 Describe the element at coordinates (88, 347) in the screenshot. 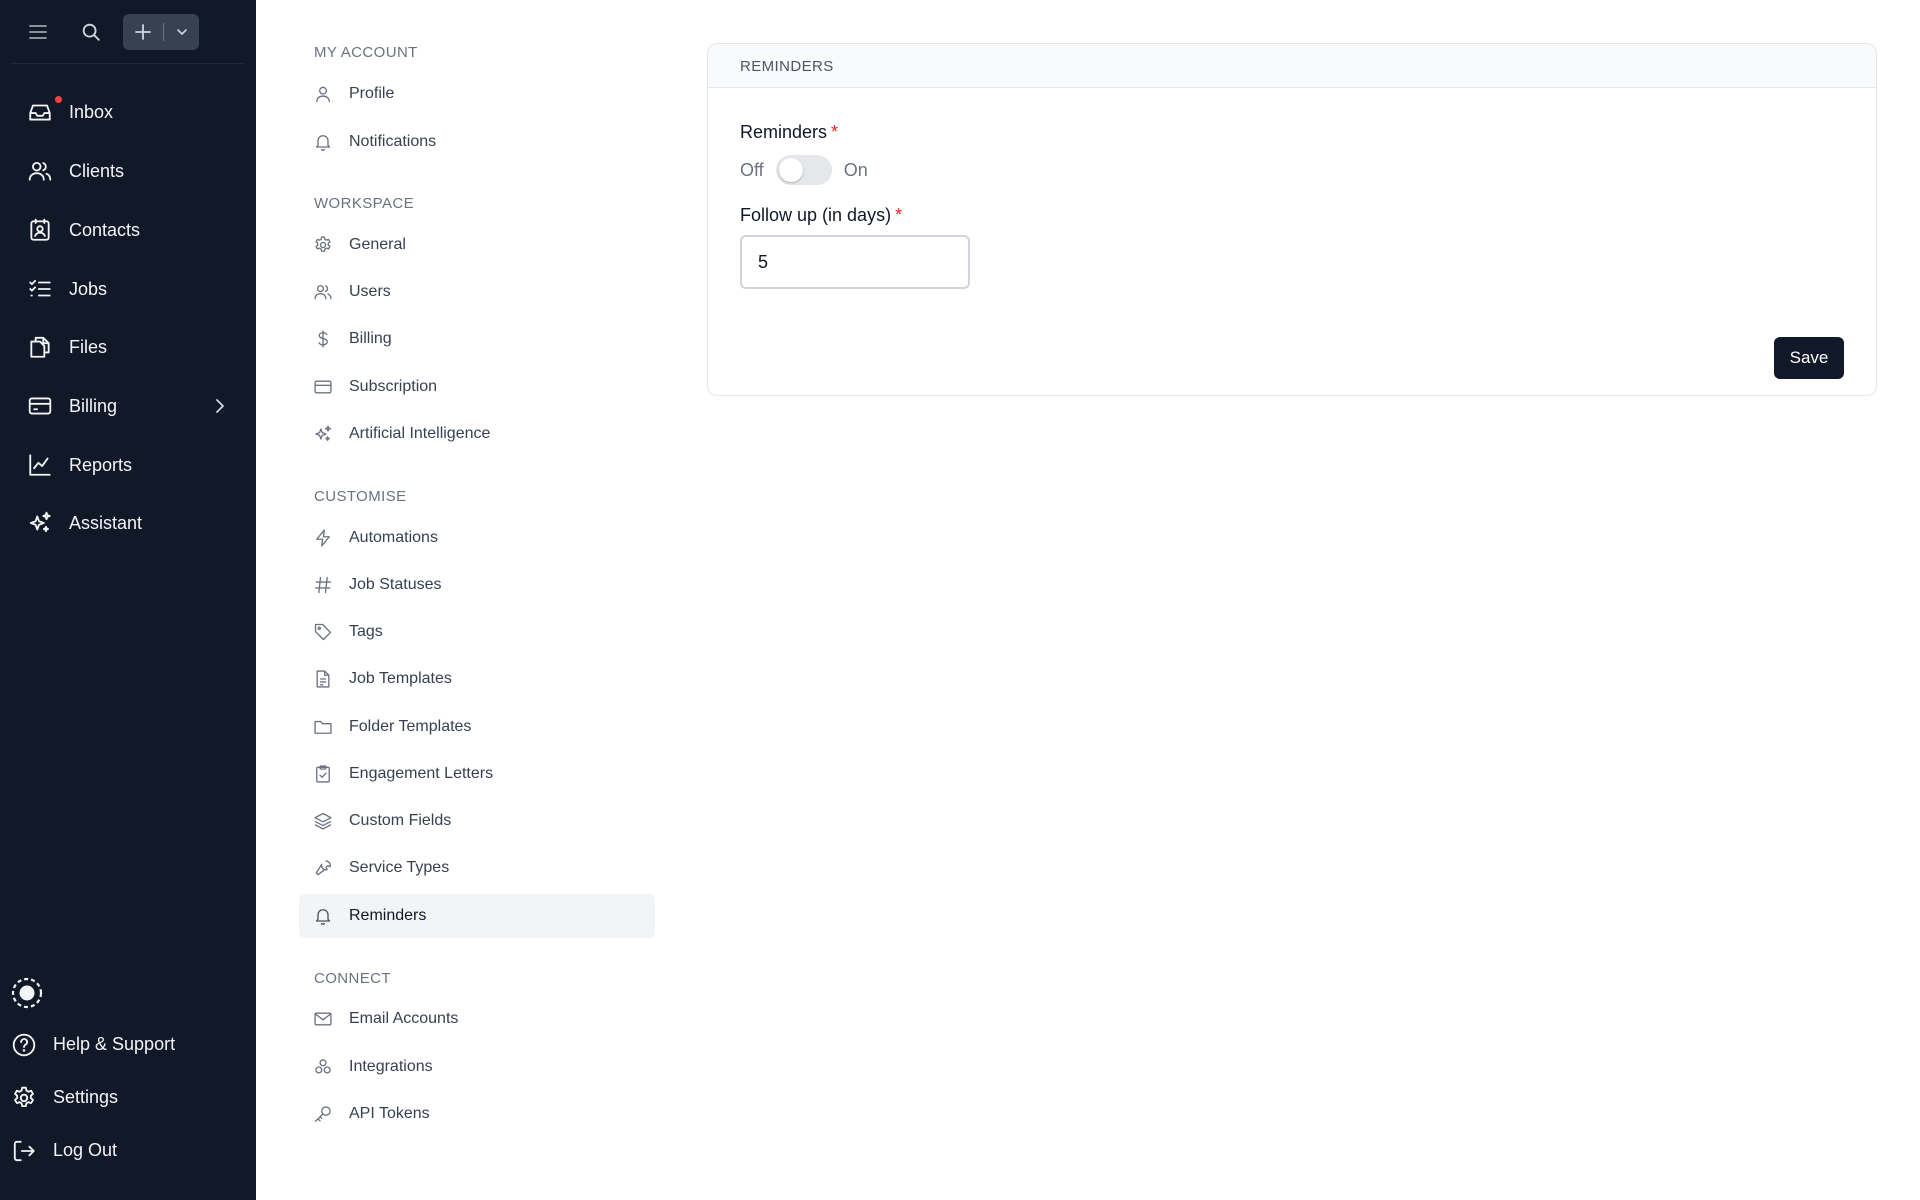

I see `sidebar-item-label: Files` at that location.